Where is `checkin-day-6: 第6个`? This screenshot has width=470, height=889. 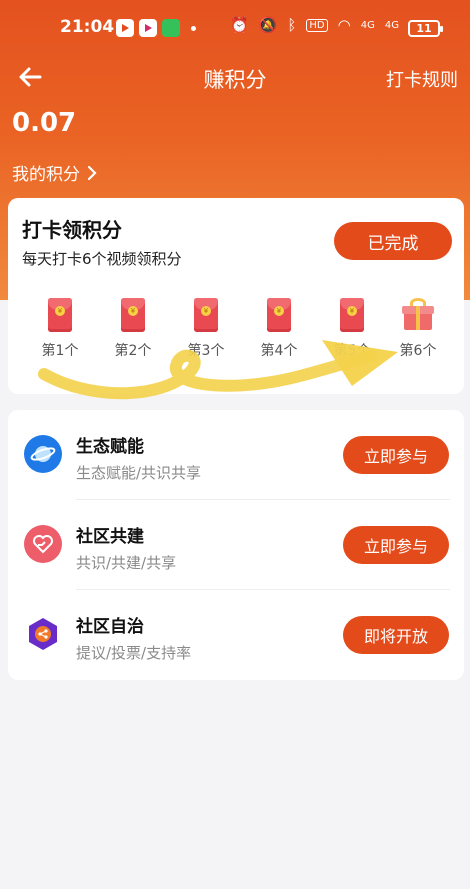
checkin-day-6: 第6个 is located at coordinates (418, 329).